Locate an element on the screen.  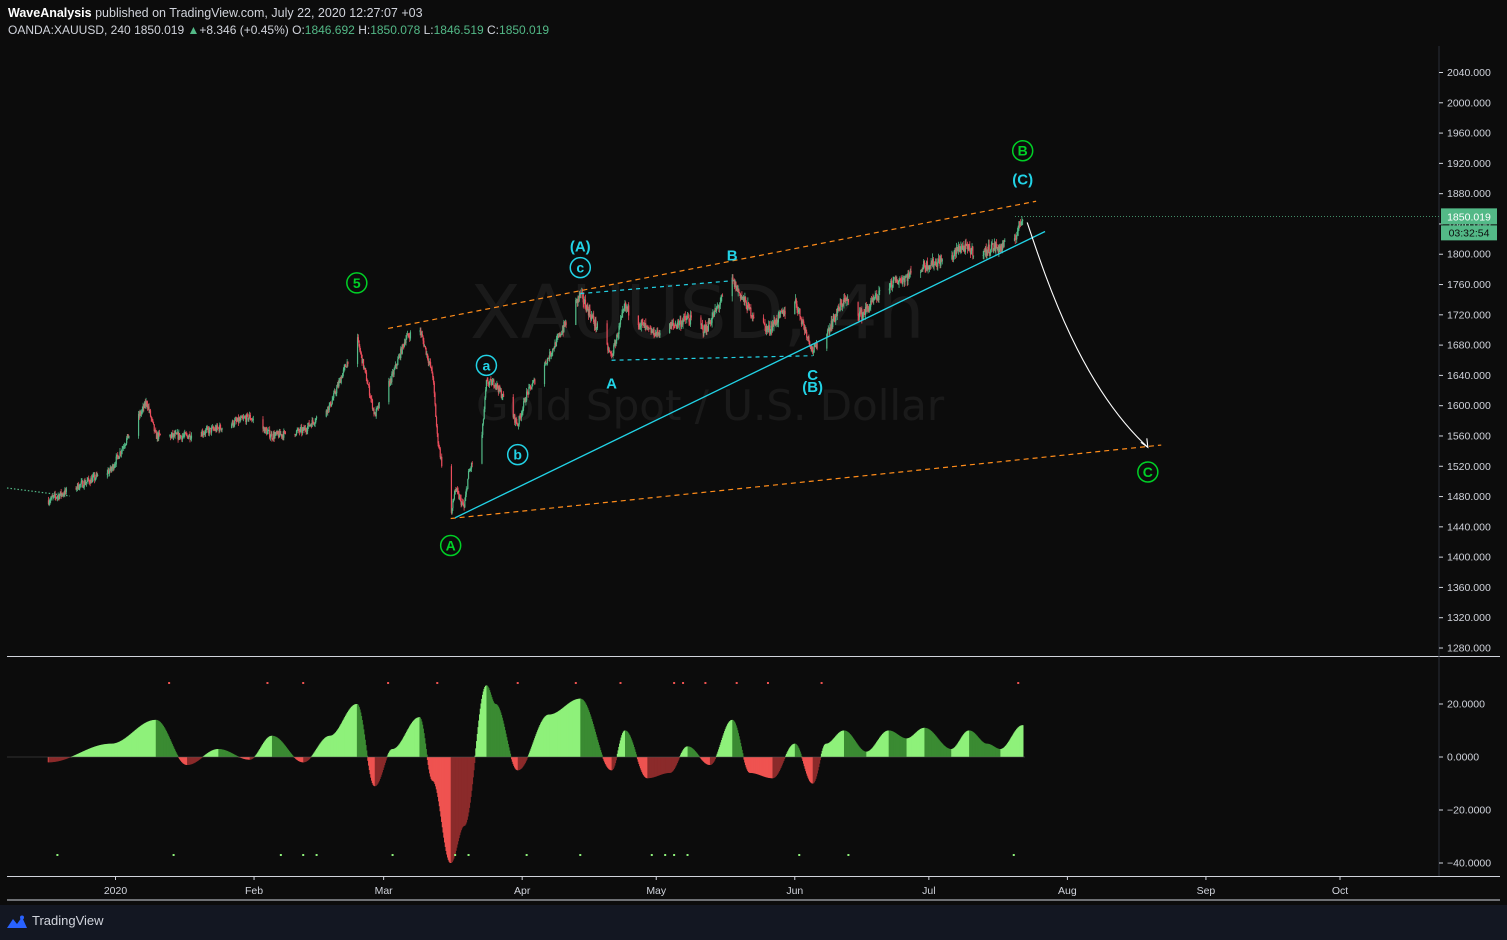
price-tick-label: 2040.000 is located at coordinates (1469, 73).